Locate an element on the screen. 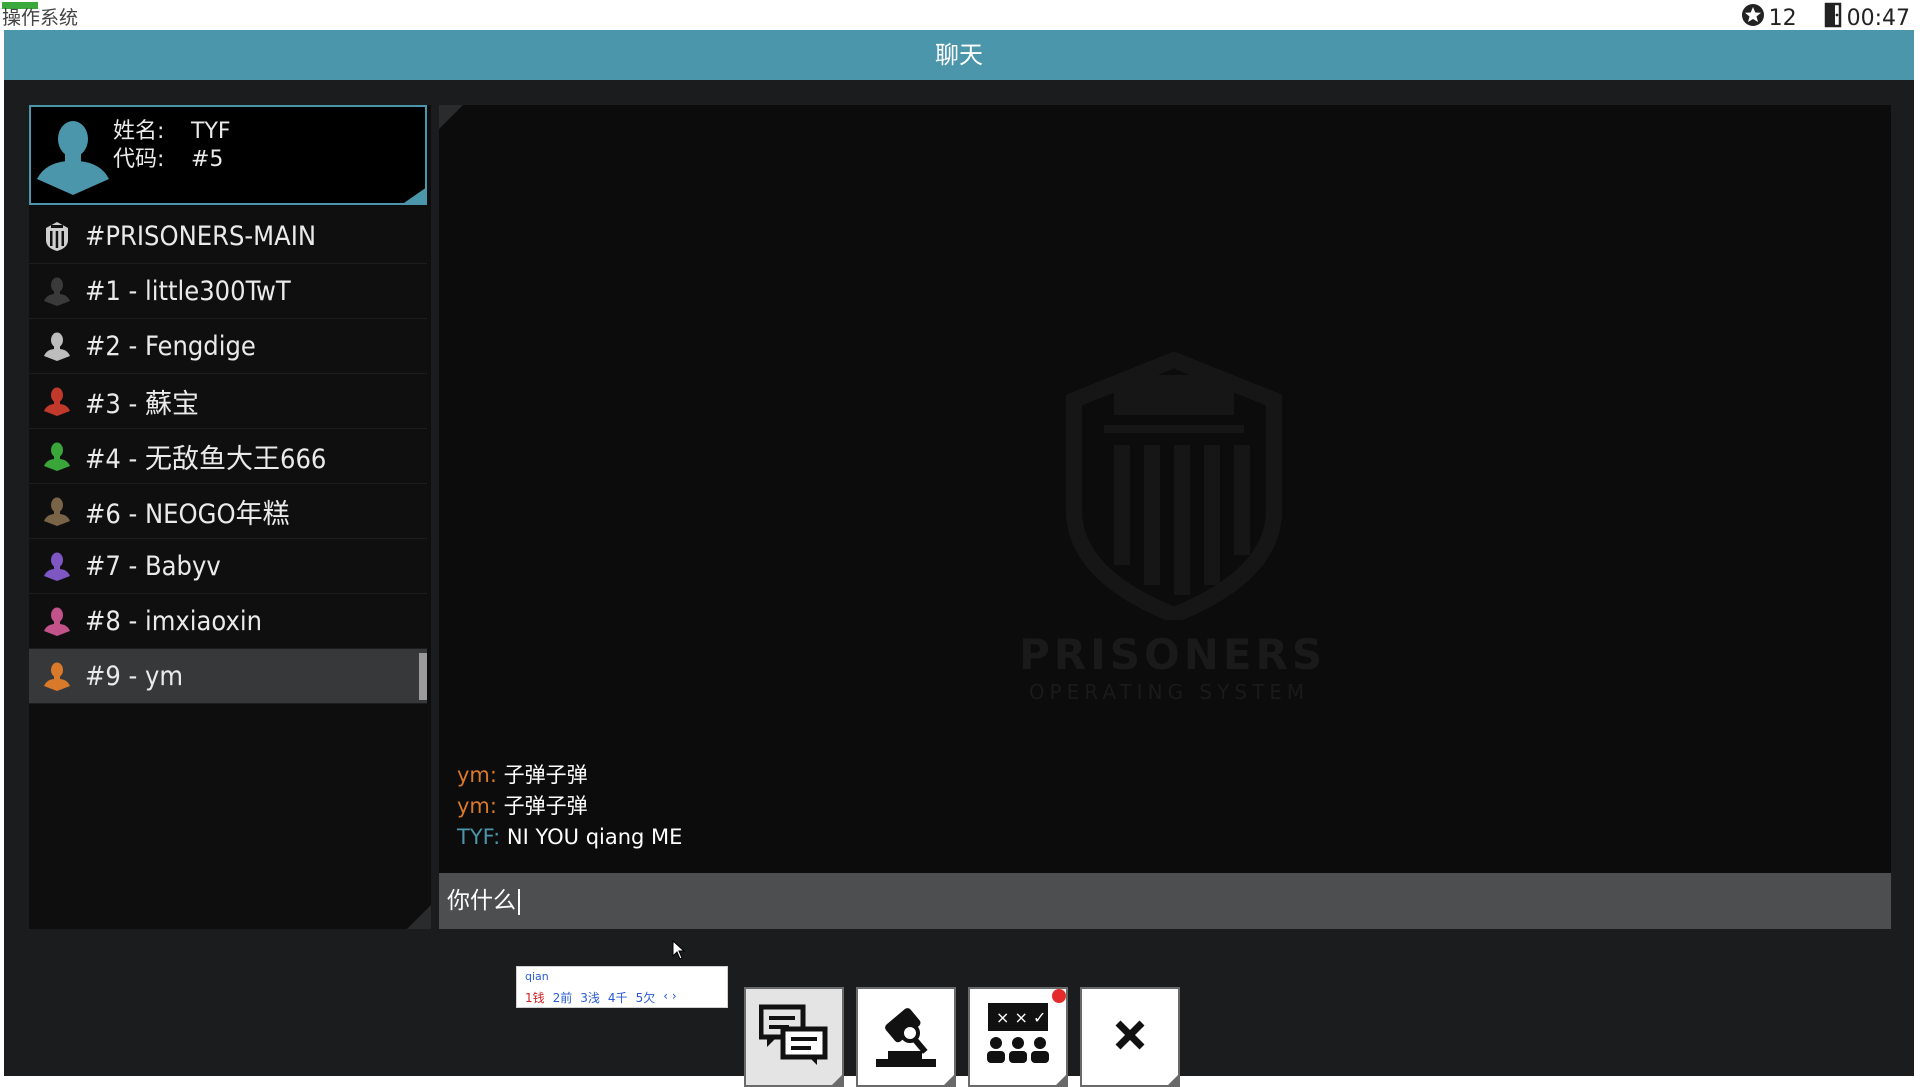 This screenshot has width=1920, height=1087. channel-item: #8 - imxiaoxin is located at coordinates (228, 621).